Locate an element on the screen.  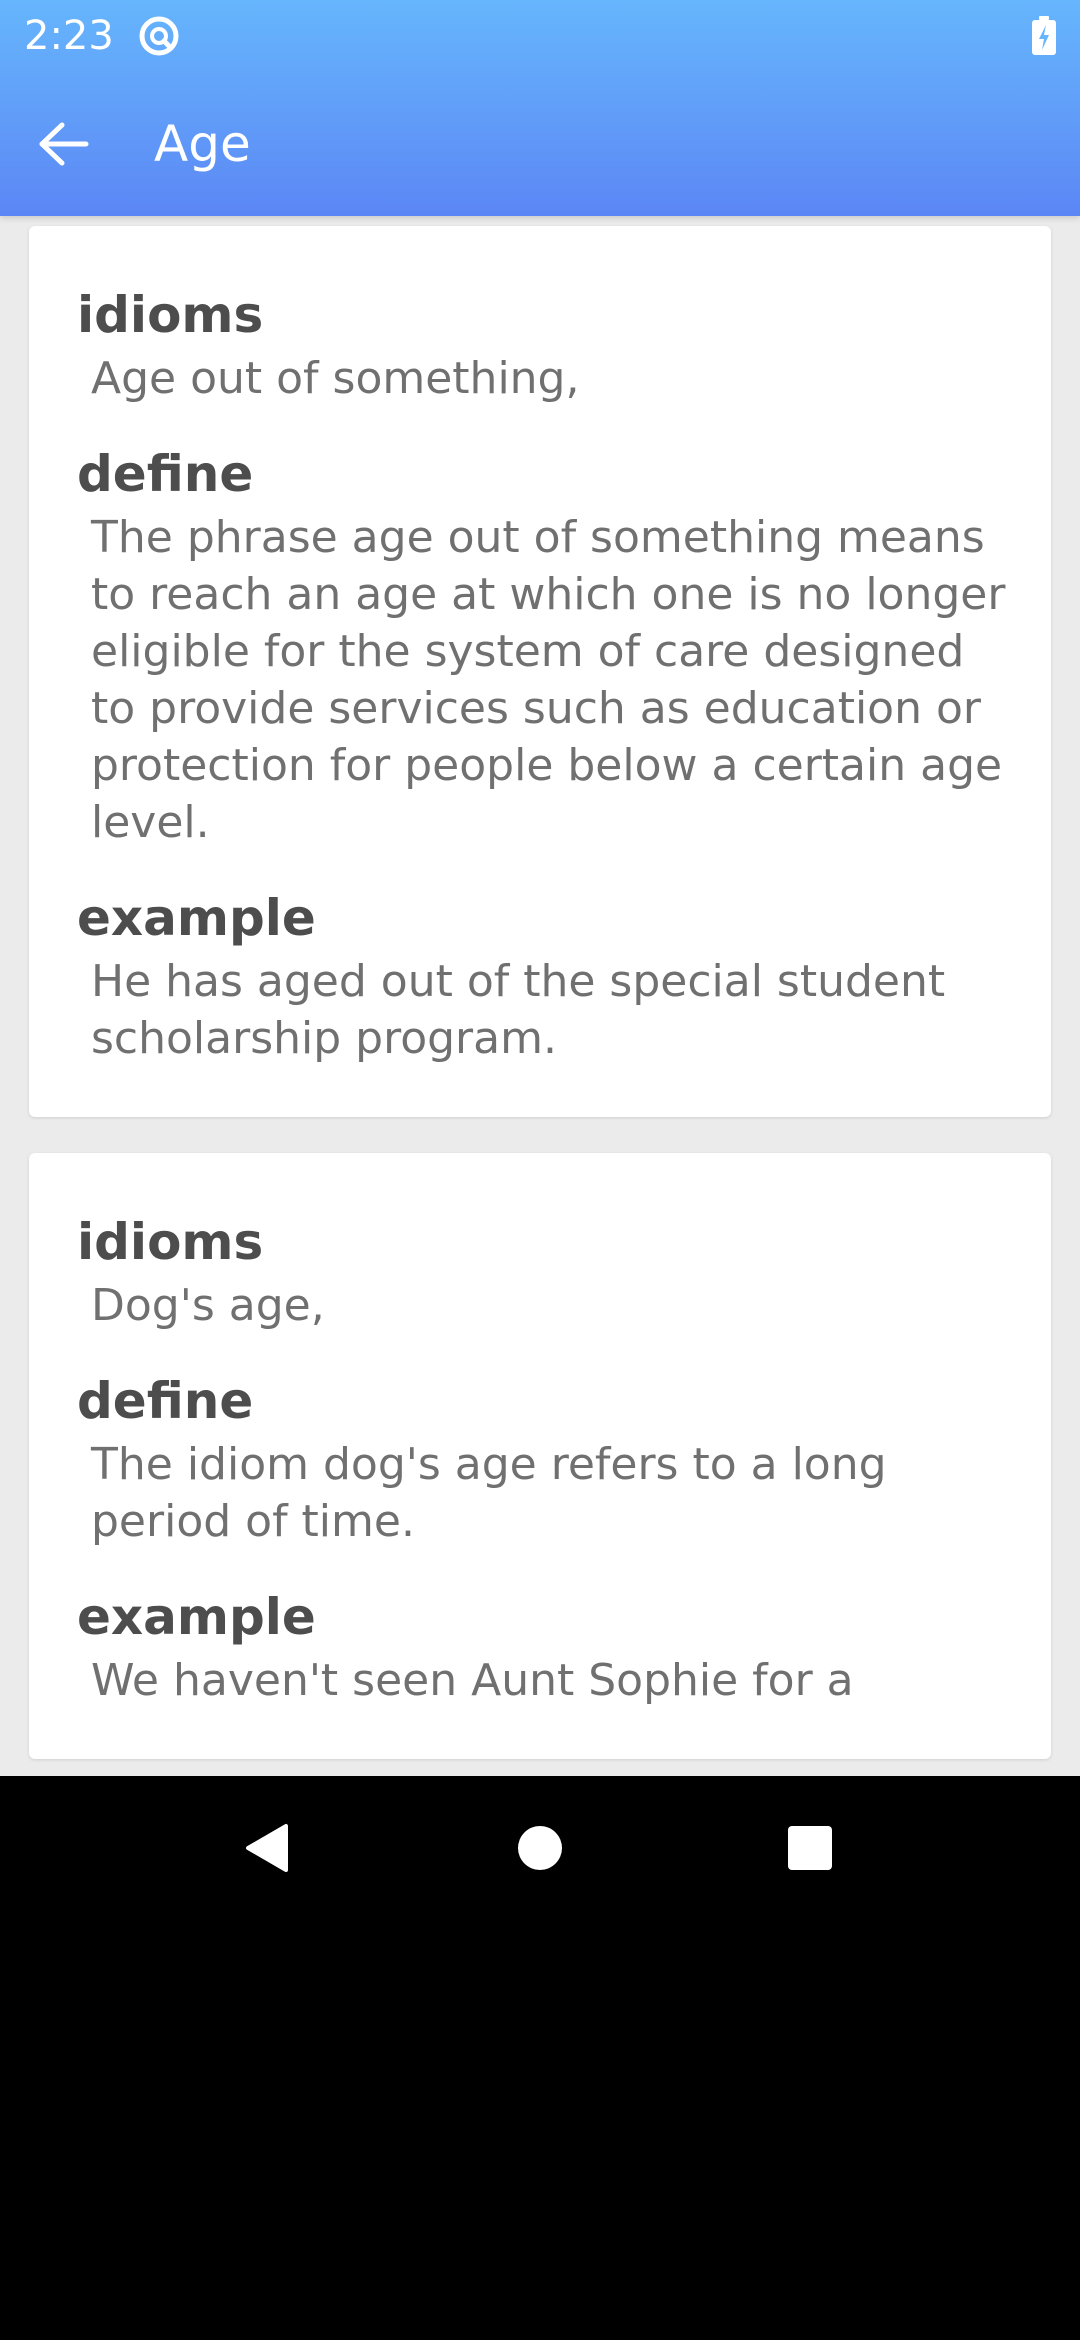
battery-charging-icon is located at coordinates (1044, 35).